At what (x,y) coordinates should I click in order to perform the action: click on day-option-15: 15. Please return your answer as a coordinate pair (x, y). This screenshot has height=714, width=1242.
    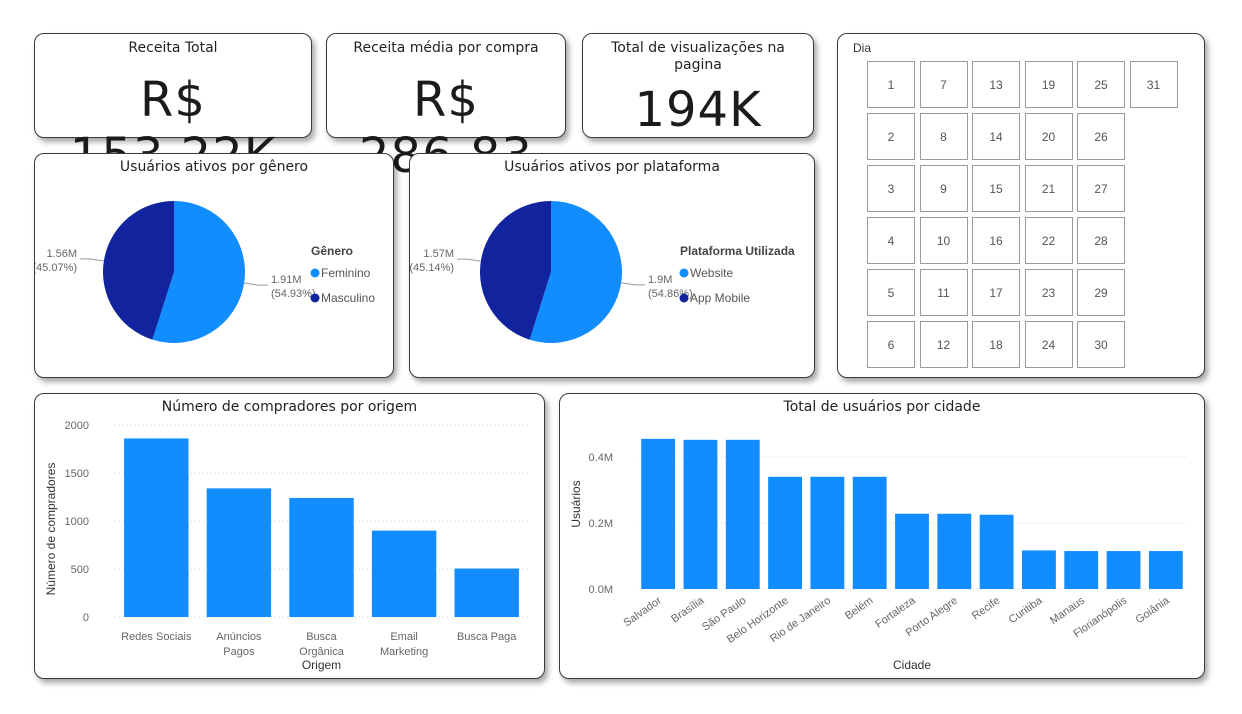
    Looking at the image, I should click on (996, 188).